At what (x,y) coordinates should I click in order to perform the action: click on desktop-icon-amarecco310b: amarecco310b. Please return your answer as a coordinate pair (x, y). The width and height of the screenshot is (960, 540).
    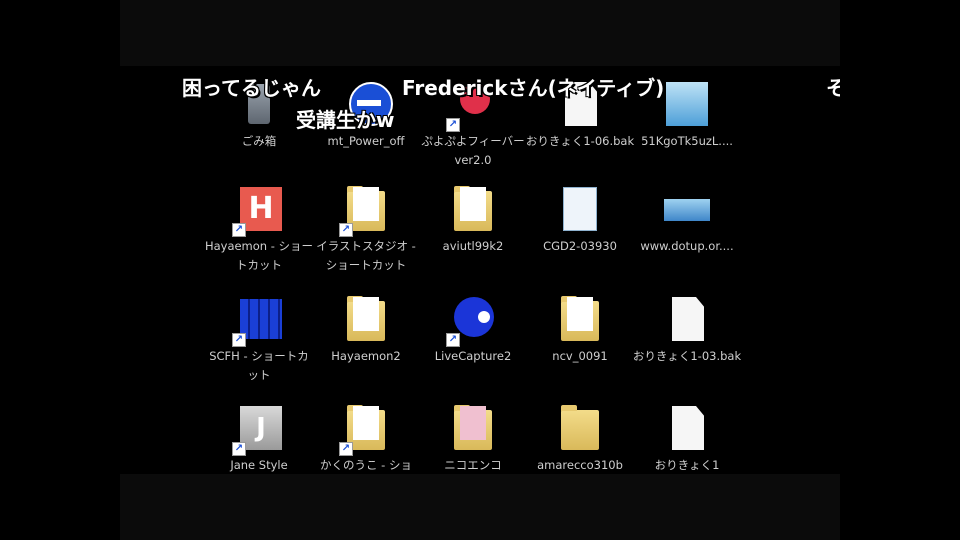
    Looking at the image, I should click on (580, 439).